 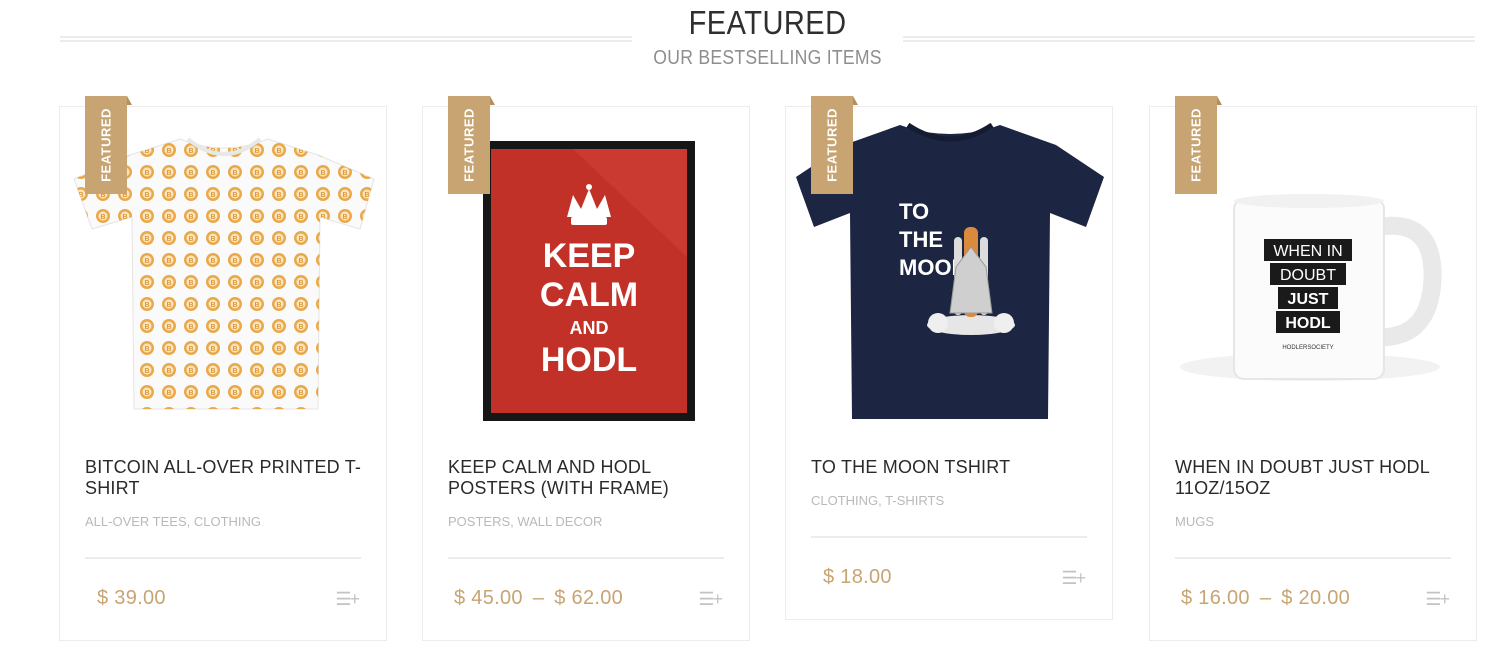 I want to click on section-title: FEATURED, so click(x=767, y=22).